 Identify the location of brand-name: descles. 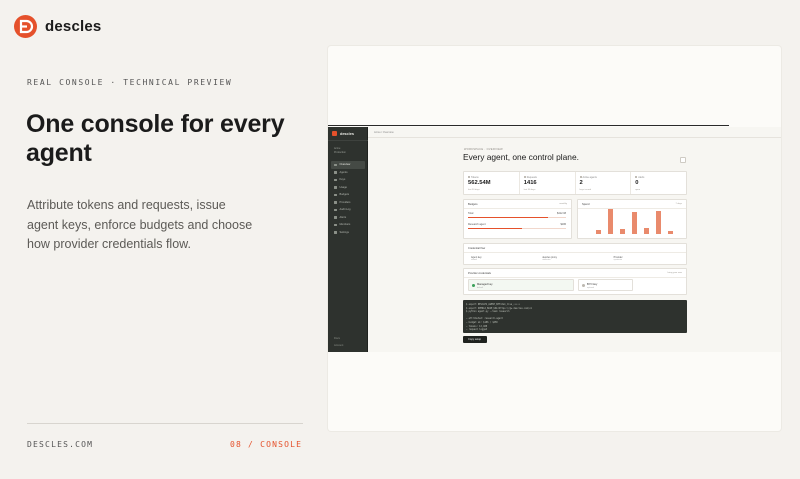
(73, 26).